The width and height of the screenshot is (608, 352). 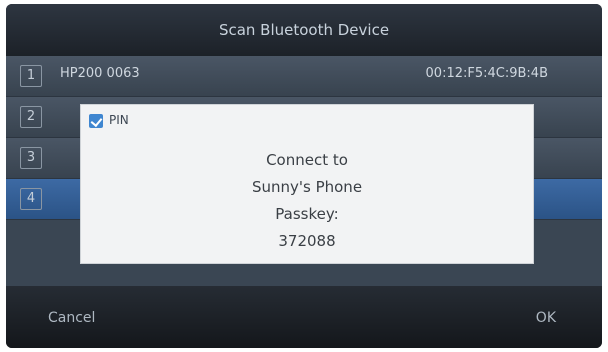 What do you see at coordinates (304, 76) in the screenshot?
I see `device-row: 1 HP200 0063 00:12:F5:4C:9B:4B` at bounding box center [304, 76].